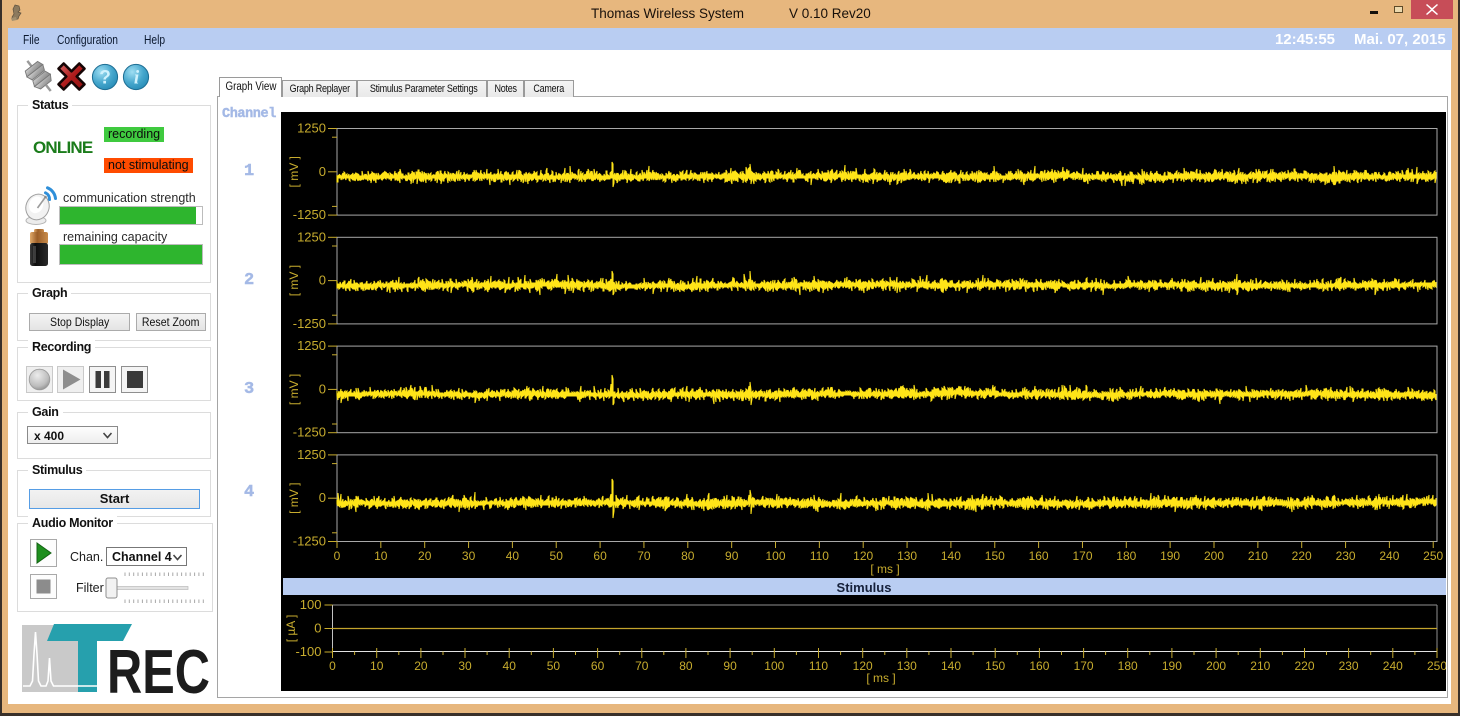  I want to click on svg-text: [ µA ], so click(291, 629).